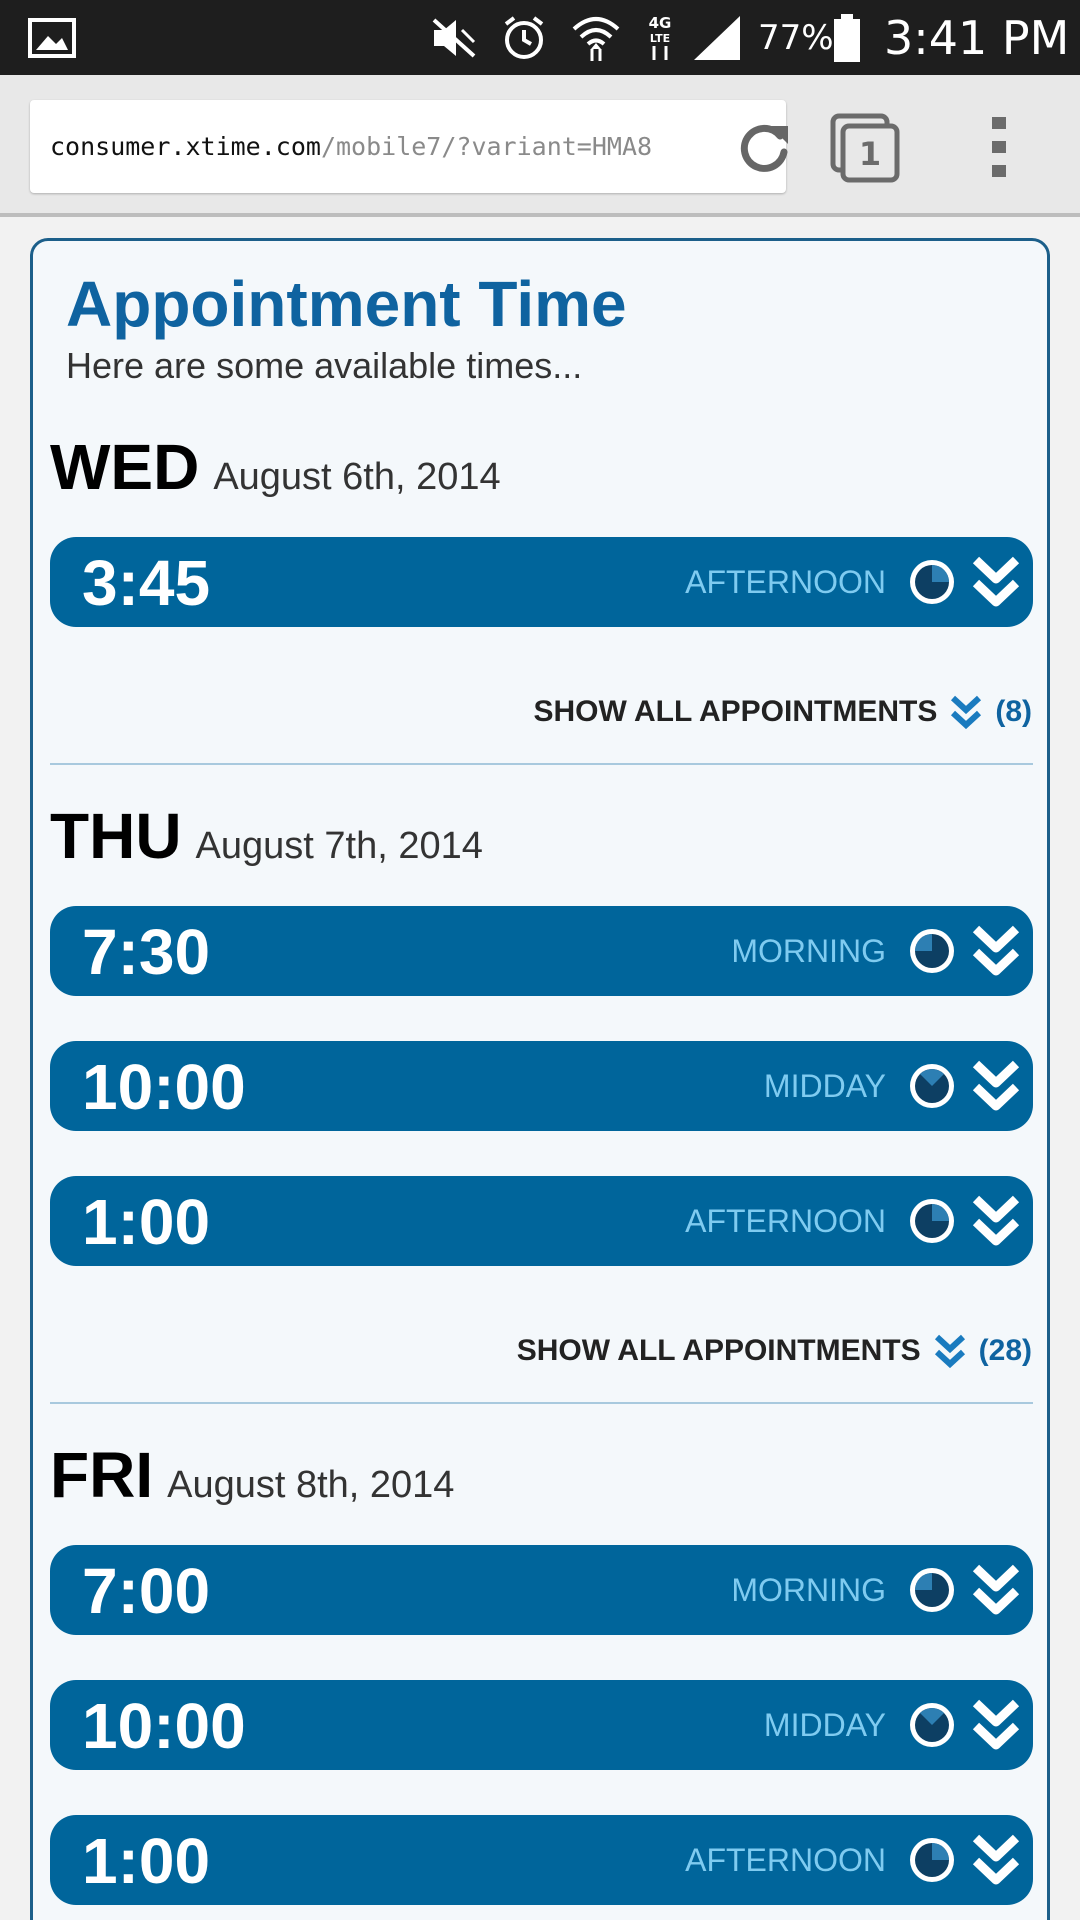  I want to click on url-host: consumer.xtime.com, so click(185, 146).